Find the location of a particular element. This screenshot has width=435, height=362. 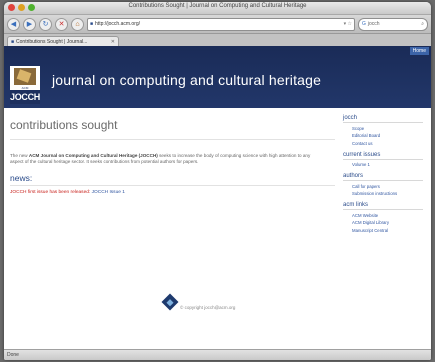

sidebar-heading-current-issues: current issues is located at coordinates (383, 156).